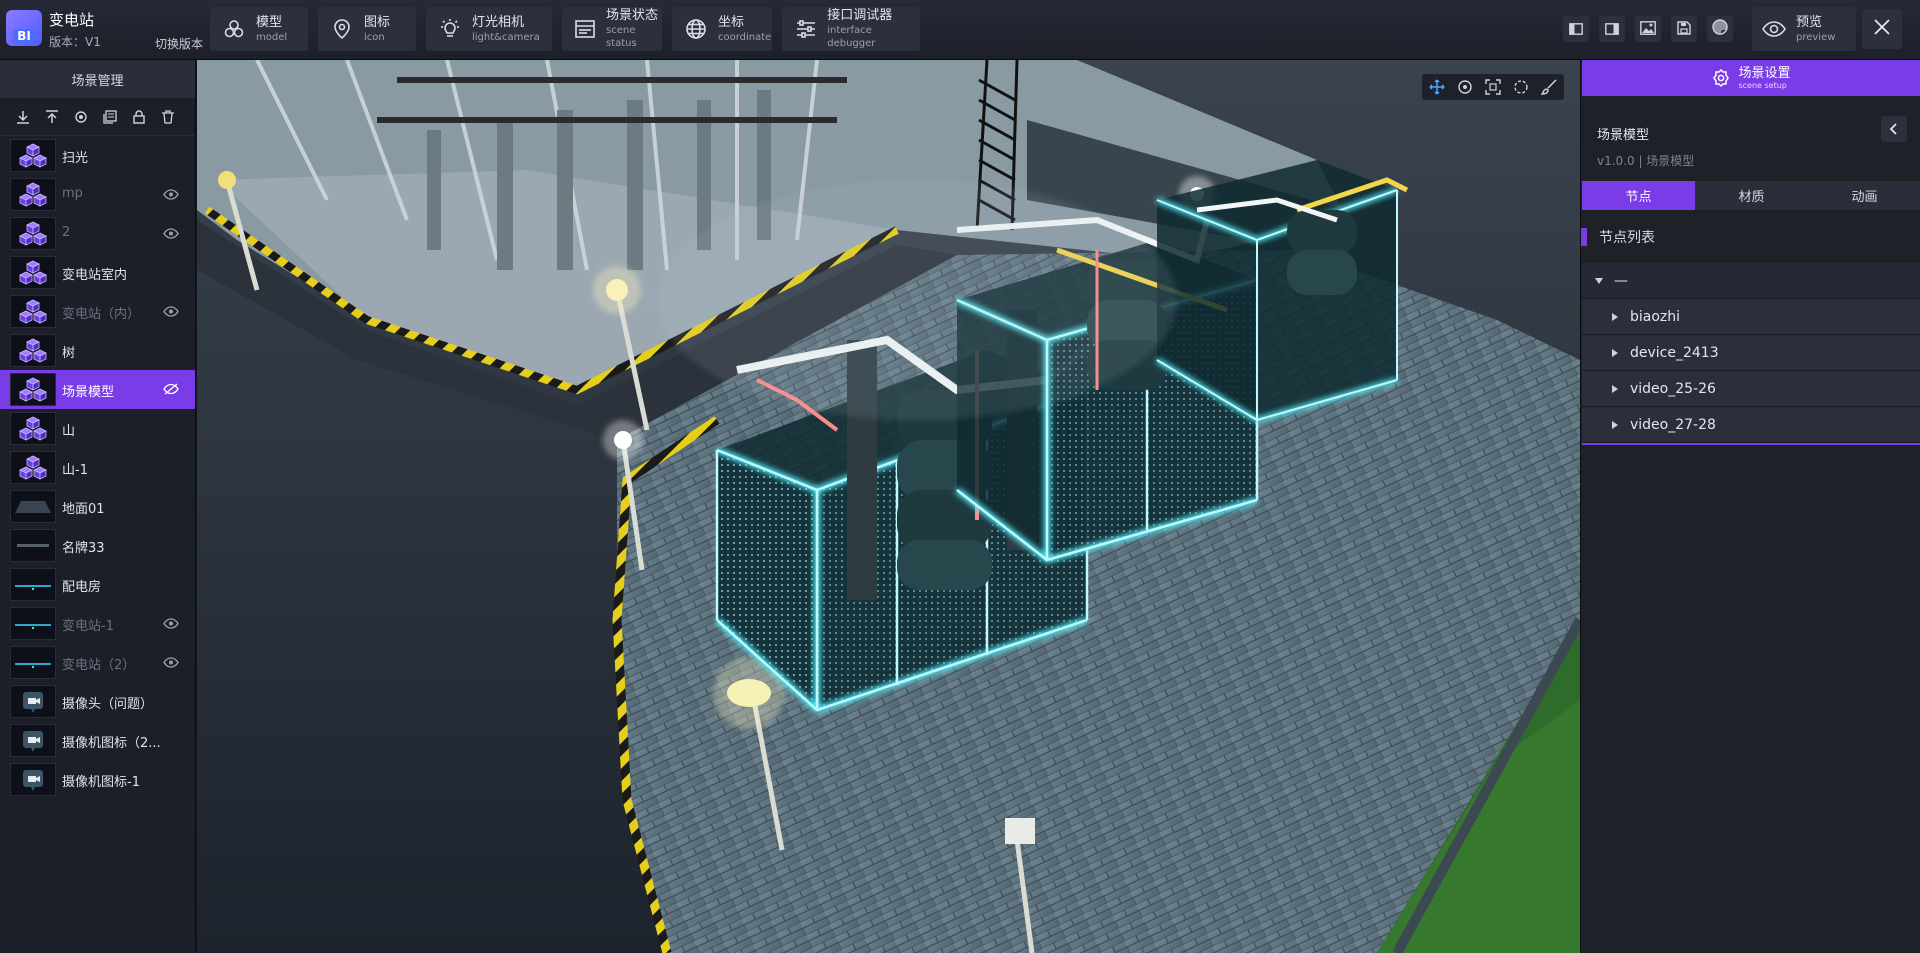 The image size is (1920, 953). What do you see at coordinates (33, 545) in the screenshot?
I see `plate-thumbnail` at bounding box center [33, 545].